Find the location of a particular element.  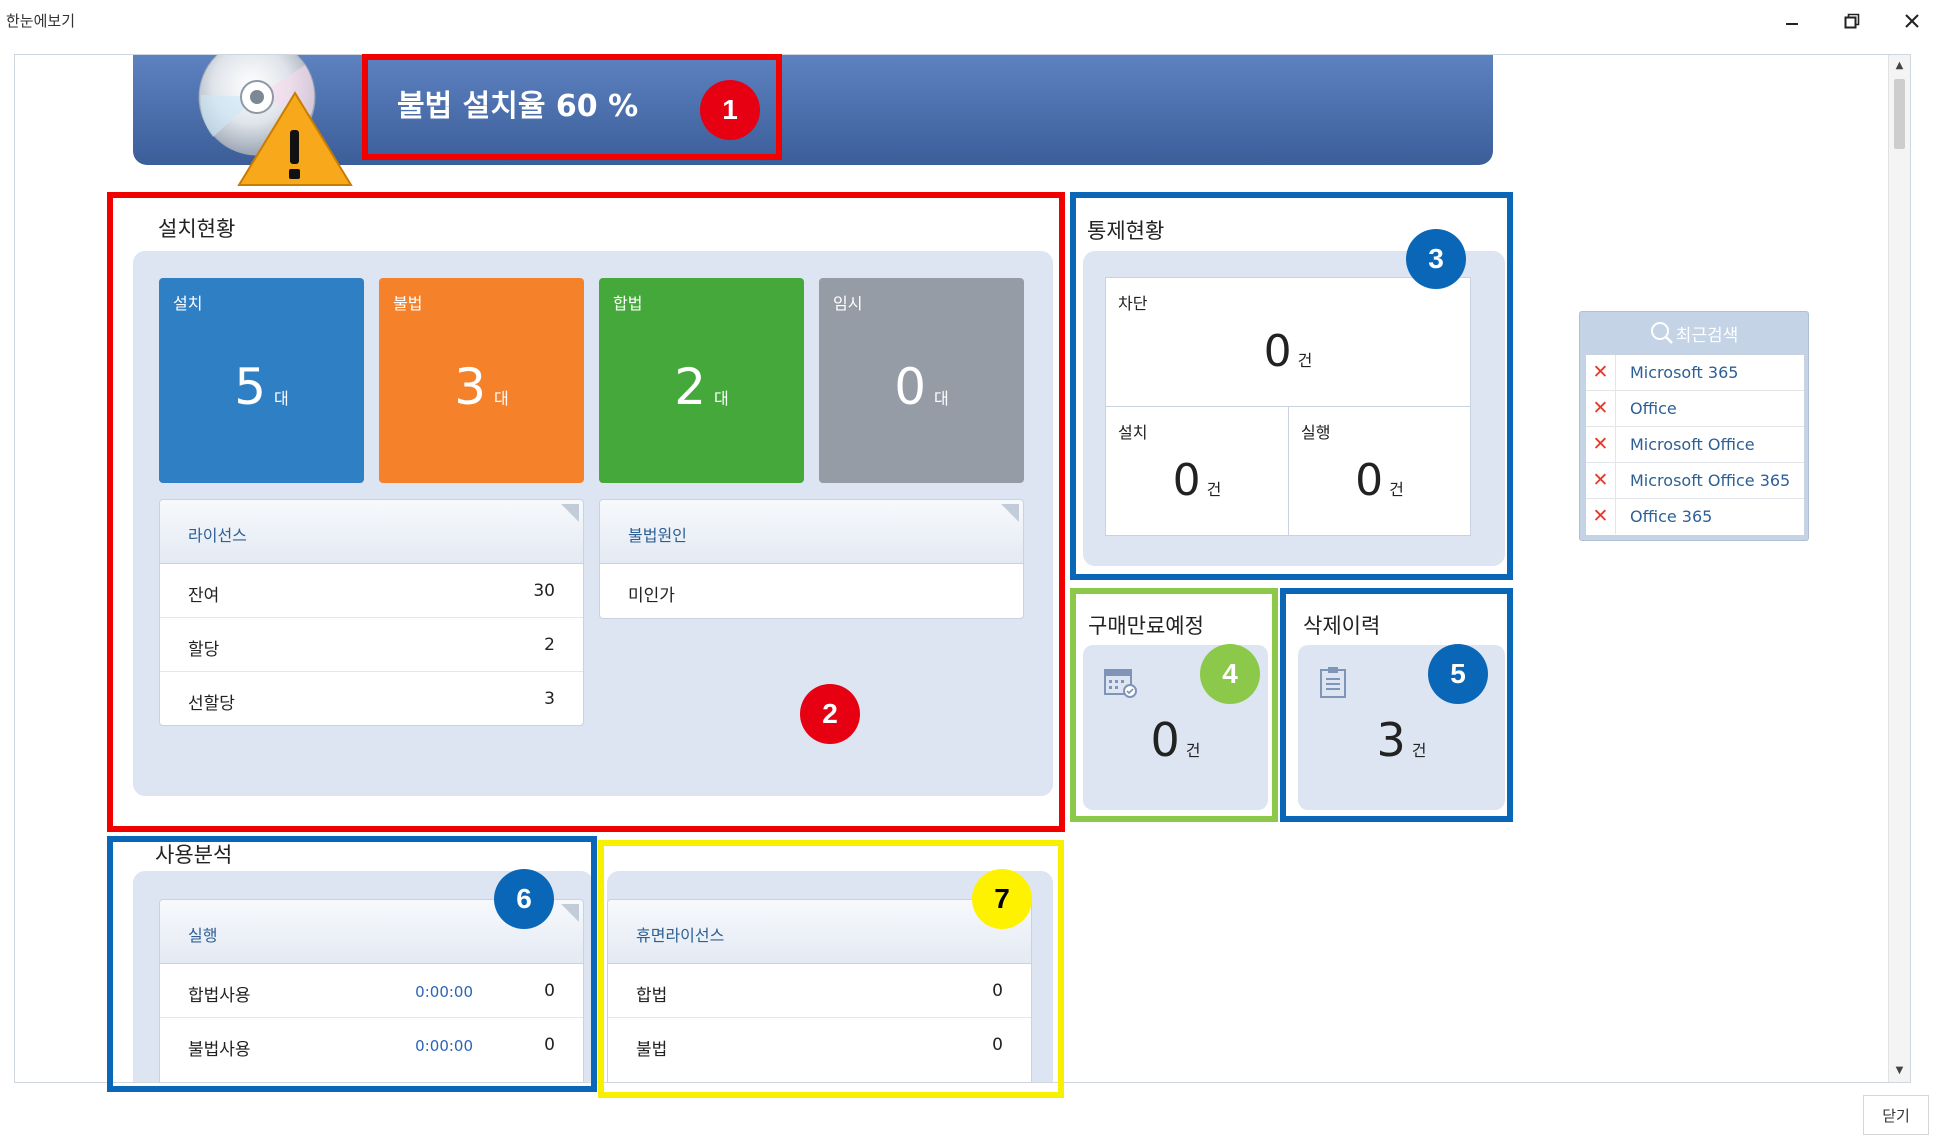

license-card: 라이선스 잔여 30 할당 2 선할당 3 is located at coordinates (371, 612).